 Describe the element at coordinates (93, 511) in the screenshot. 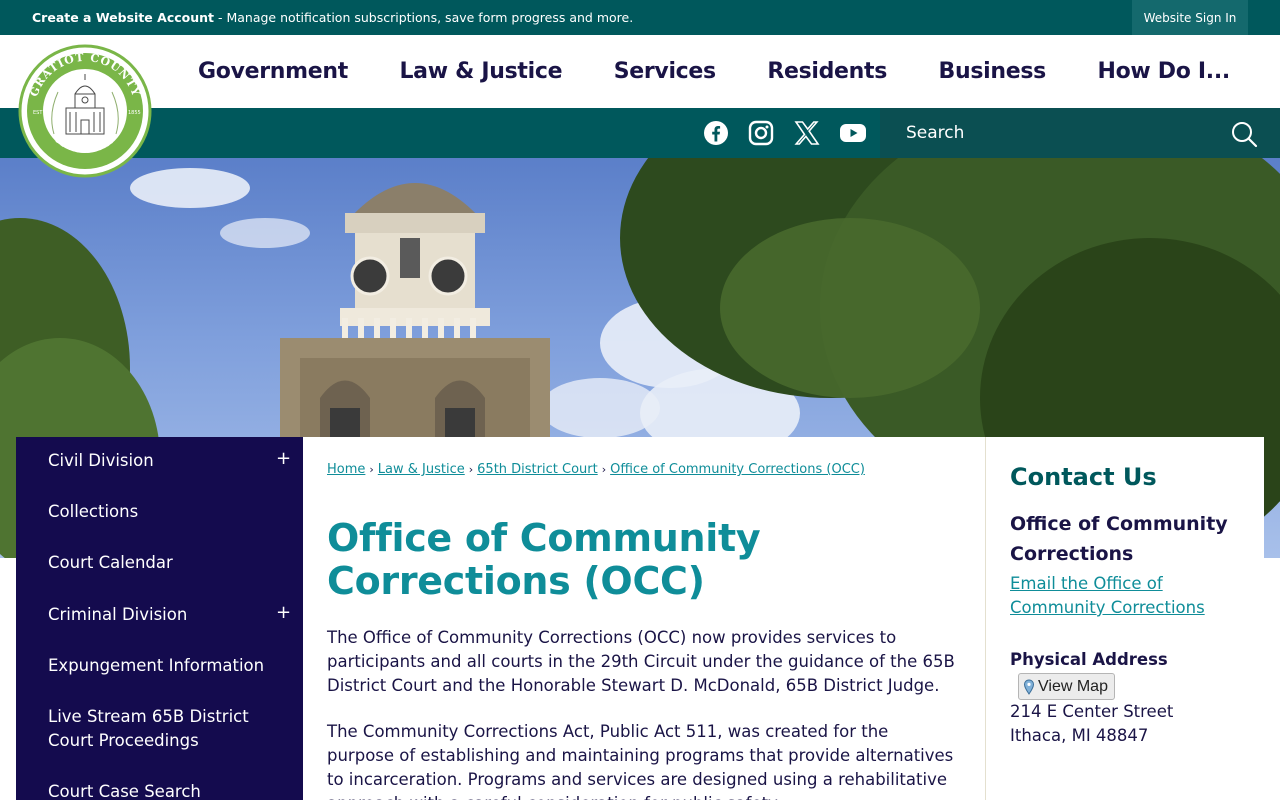

I see `sidebar-item-label: Collections` at that location.